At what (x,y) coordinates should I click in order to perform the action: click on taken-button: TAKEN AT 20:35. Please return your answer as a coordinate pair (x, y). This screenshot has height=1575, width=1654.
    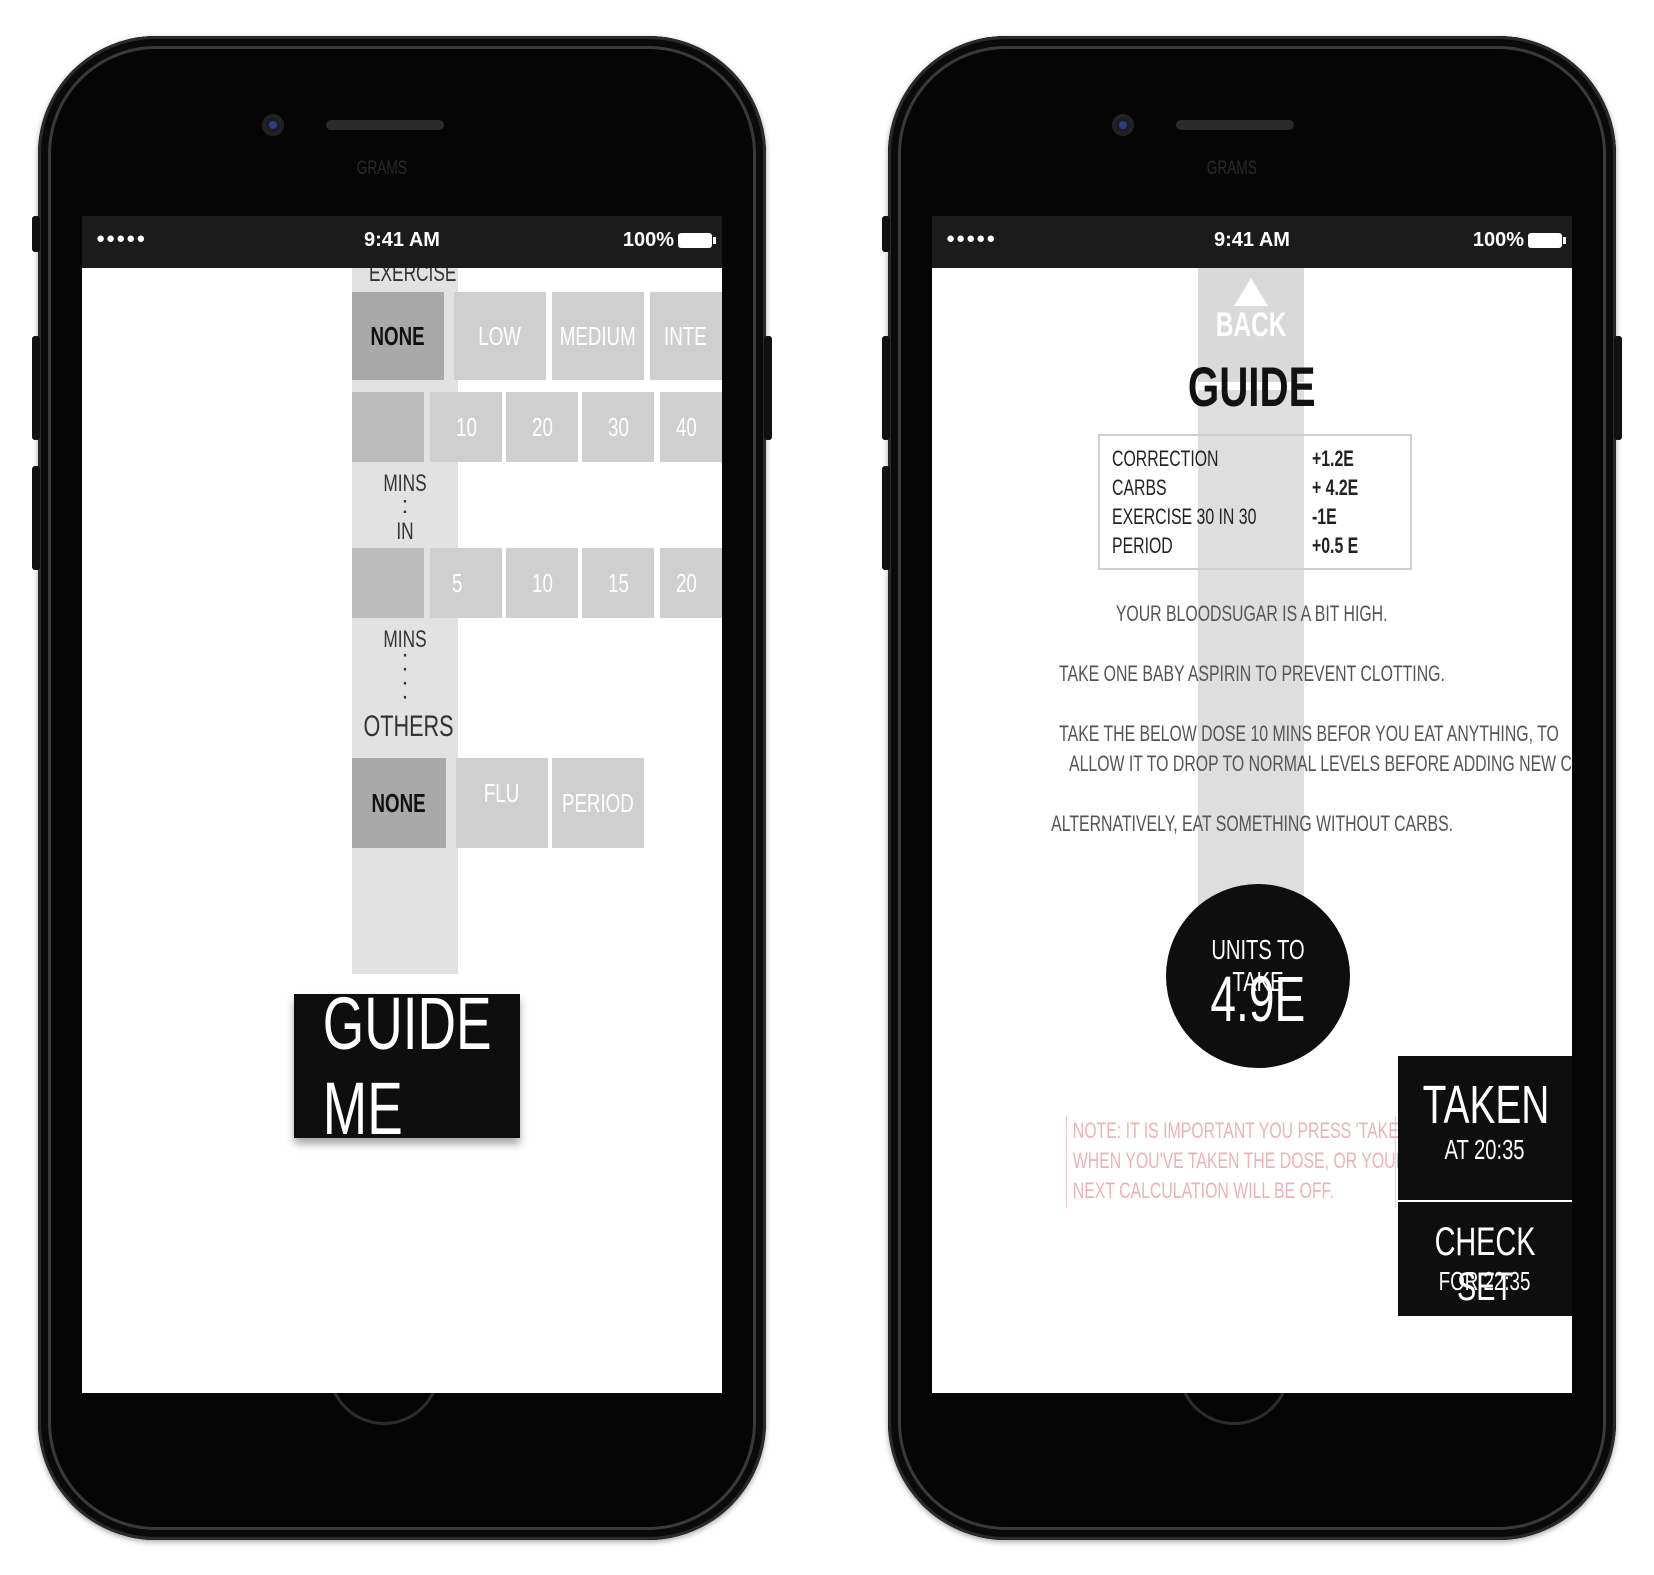
    Looking at the image, I should click on (1485, 1129).